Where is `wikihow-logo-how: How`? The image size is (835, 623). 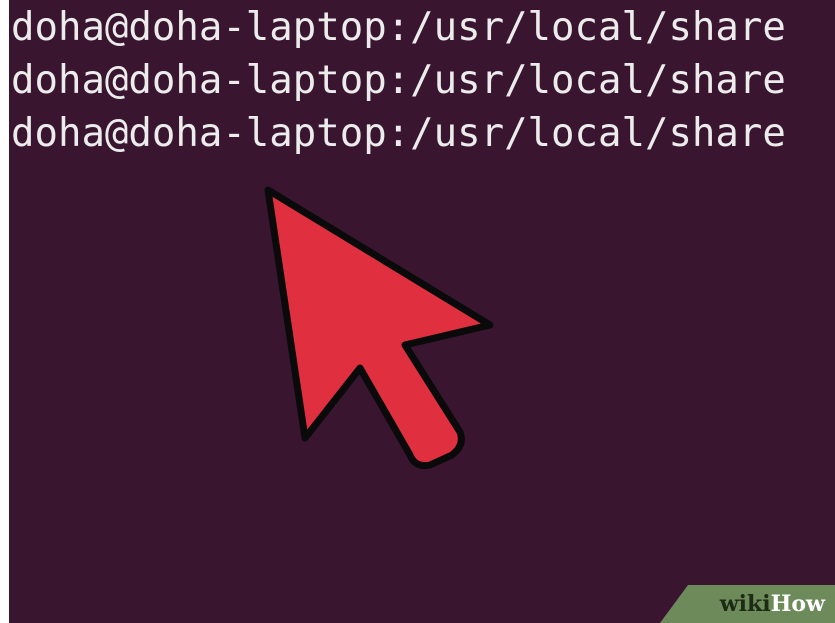 wikihow-logo-how: How is located at coordinates (797, 604).